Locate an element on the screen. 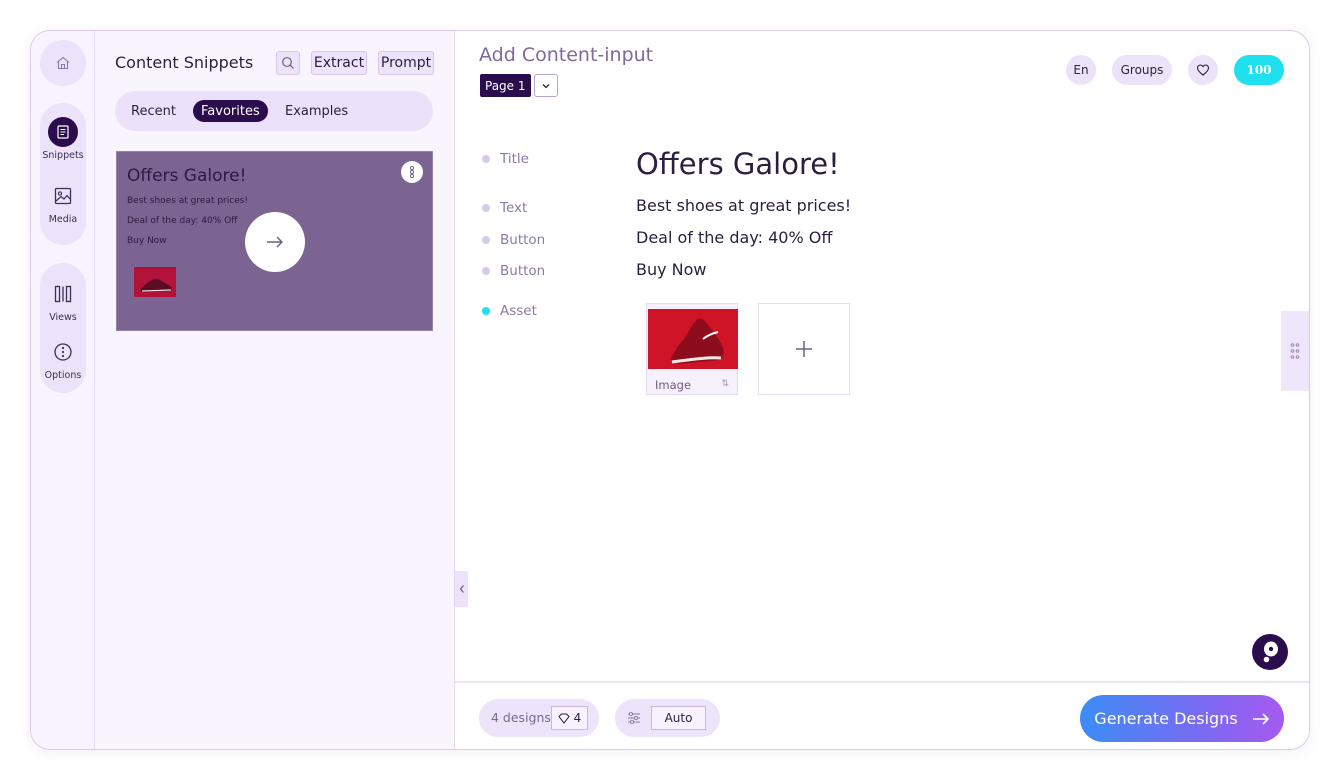 The image size is (1340, 780). snippet-card-text: Best shoes at great prices! is located at coordinates (188, 201).